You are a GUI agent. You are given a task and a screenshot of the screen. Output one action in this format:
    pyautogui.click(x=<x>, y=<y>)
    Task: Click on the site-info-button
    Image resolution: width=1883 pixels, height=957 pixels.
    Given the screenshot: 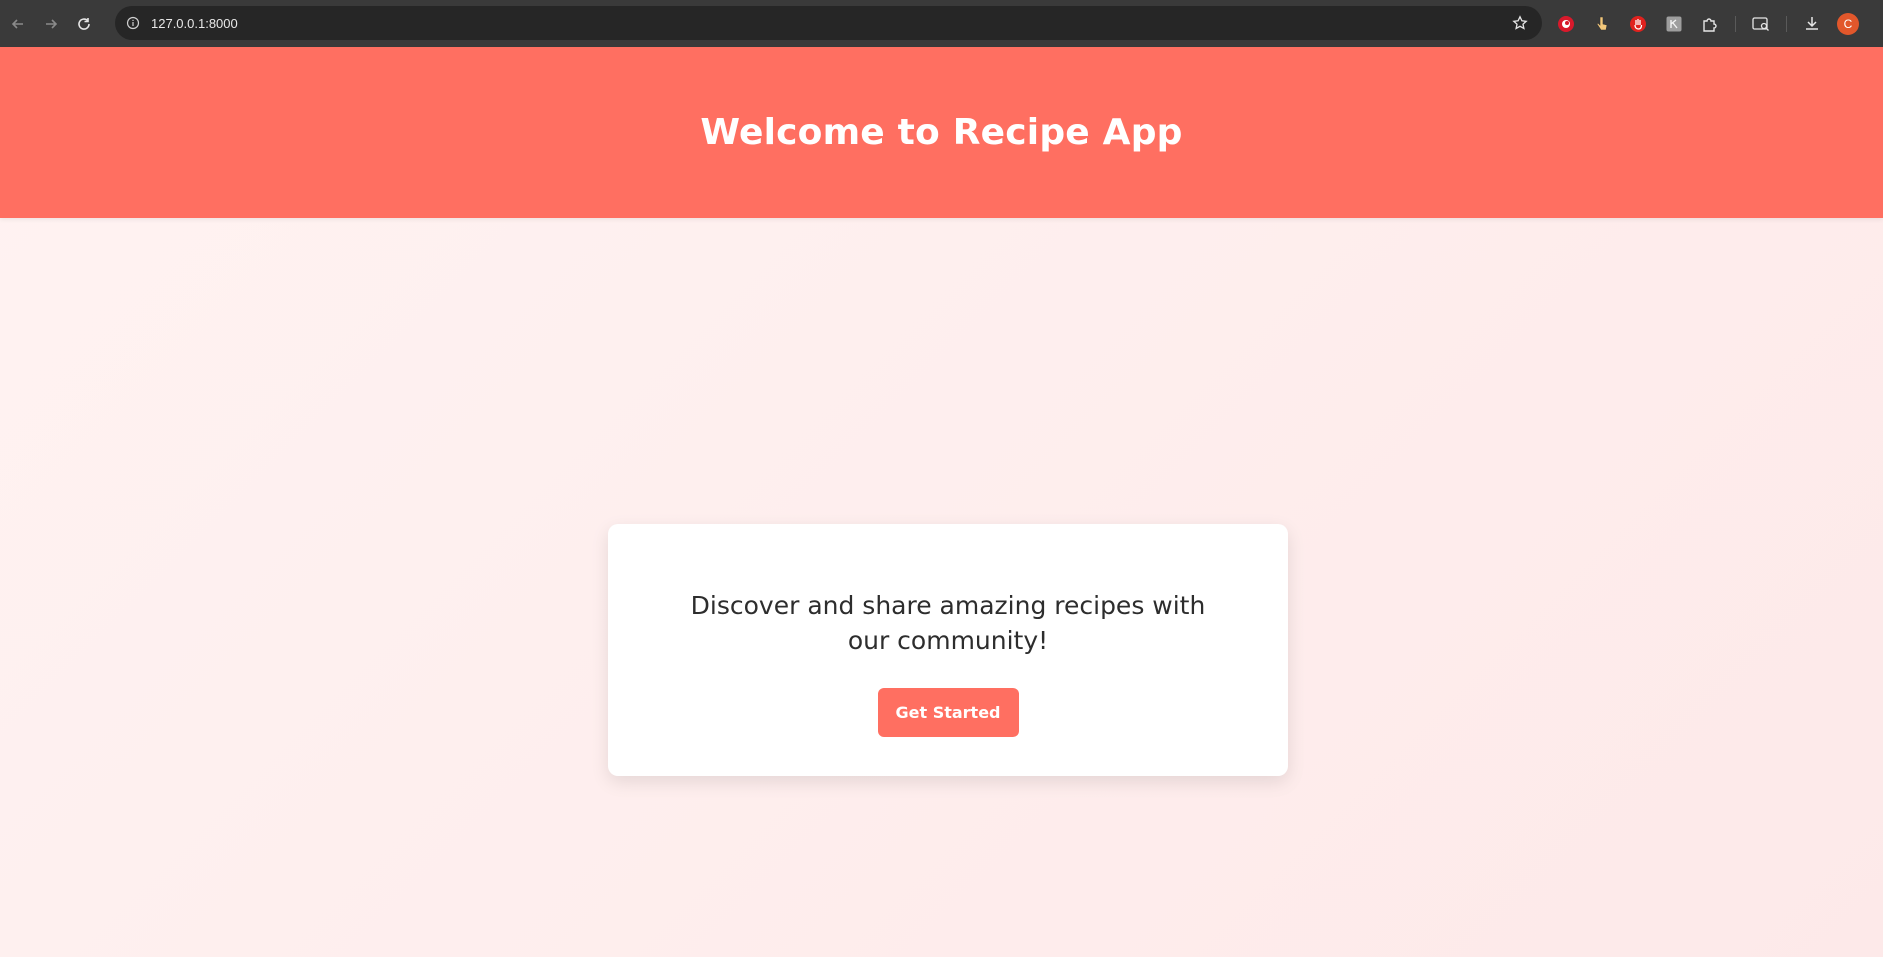 What is the action you would take?
    pyautogui.click(x=133, y=23)
    